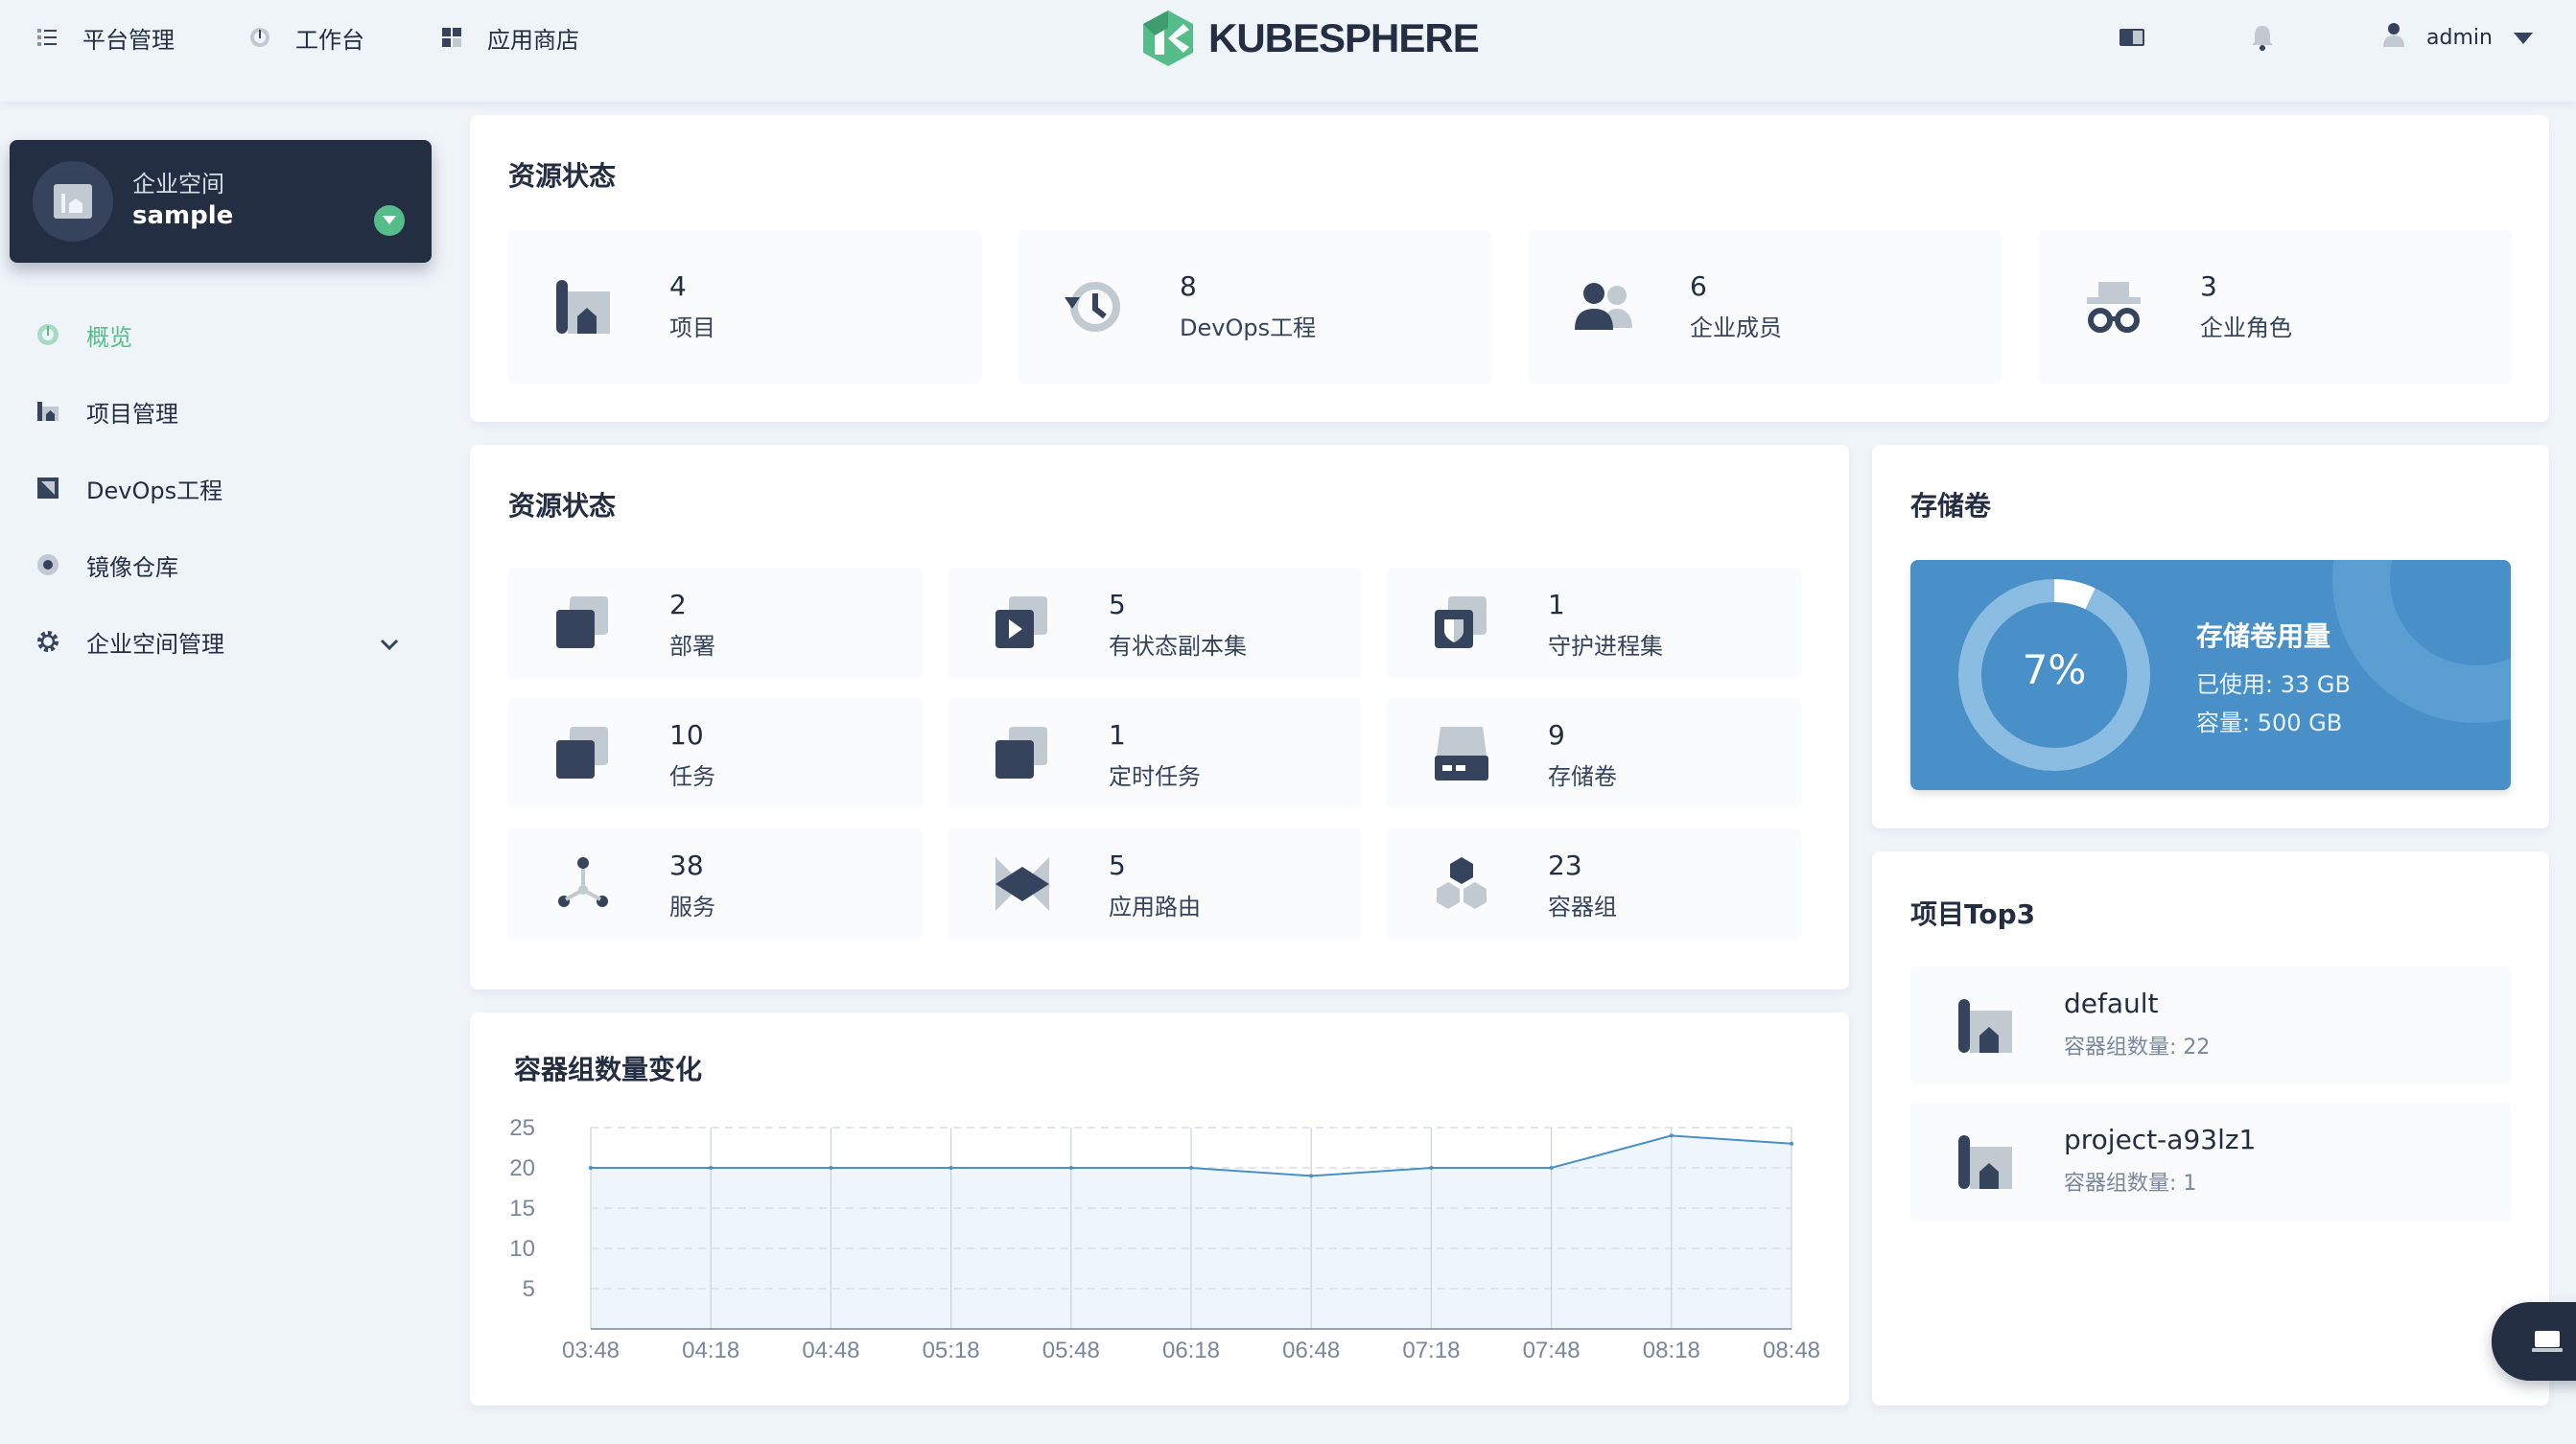 This screenshot has width=2576, height=1444. Describe the element at coordinates (1671, 1350) in the screenshot. I see `chart-x-tick-label: 08:18` at that location.